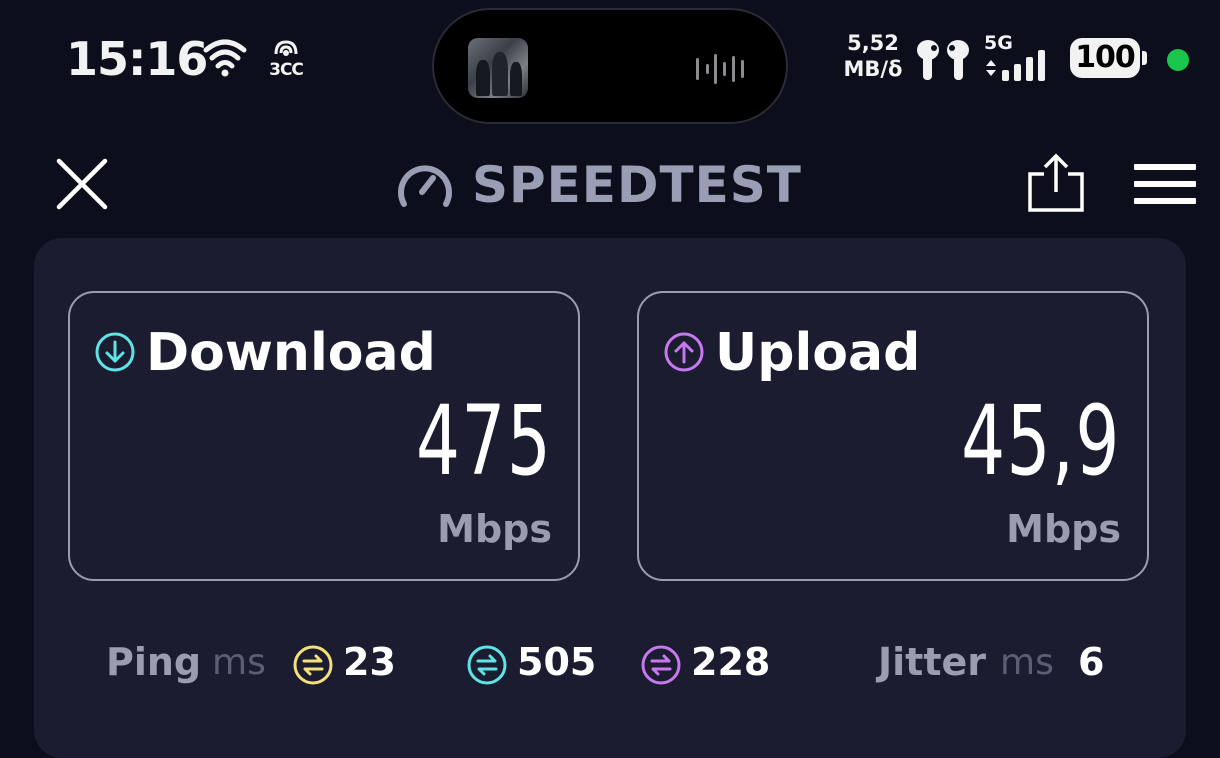  Describe the element at coordinates (1166, 184) in the screenshot. I see `menu-icon` at that location.